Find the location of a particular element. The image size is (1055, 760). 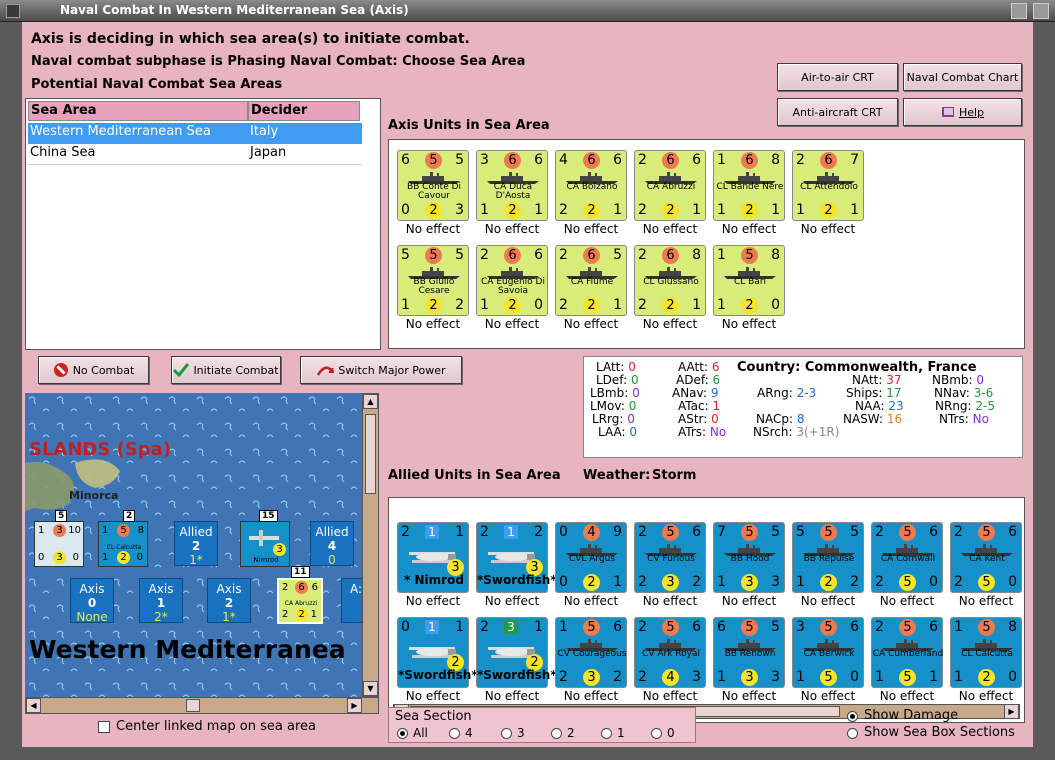

allied-unit-counter: 1 5 8 CL Calcutta 1 2 0 is located at coordinates (986, 652).